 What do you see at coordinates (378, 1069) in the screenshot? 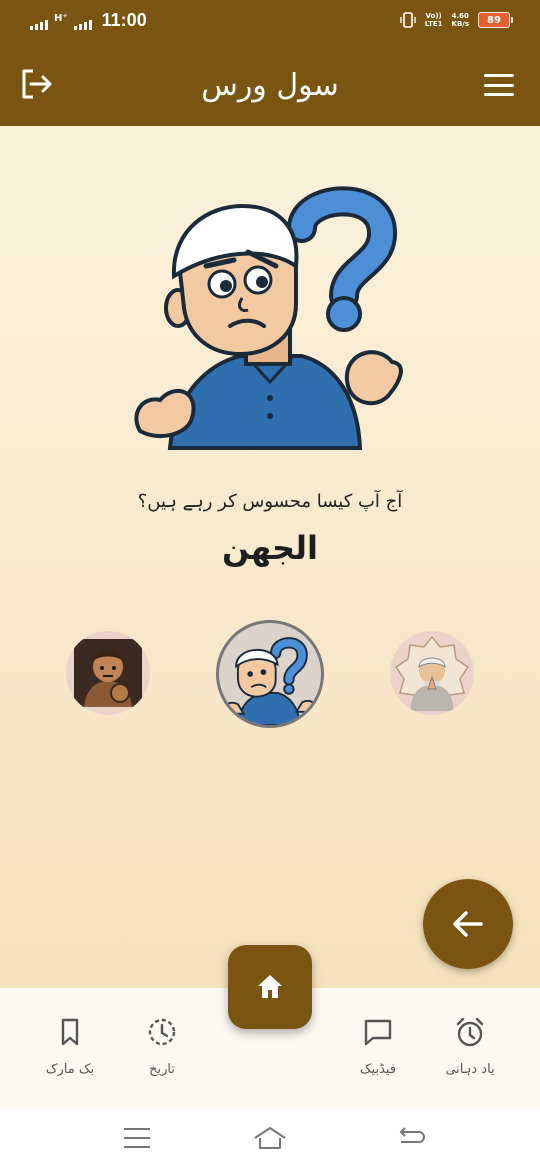
I see `nav-label-feedback: فیڈبیک` at bounding box center [378, 1069].